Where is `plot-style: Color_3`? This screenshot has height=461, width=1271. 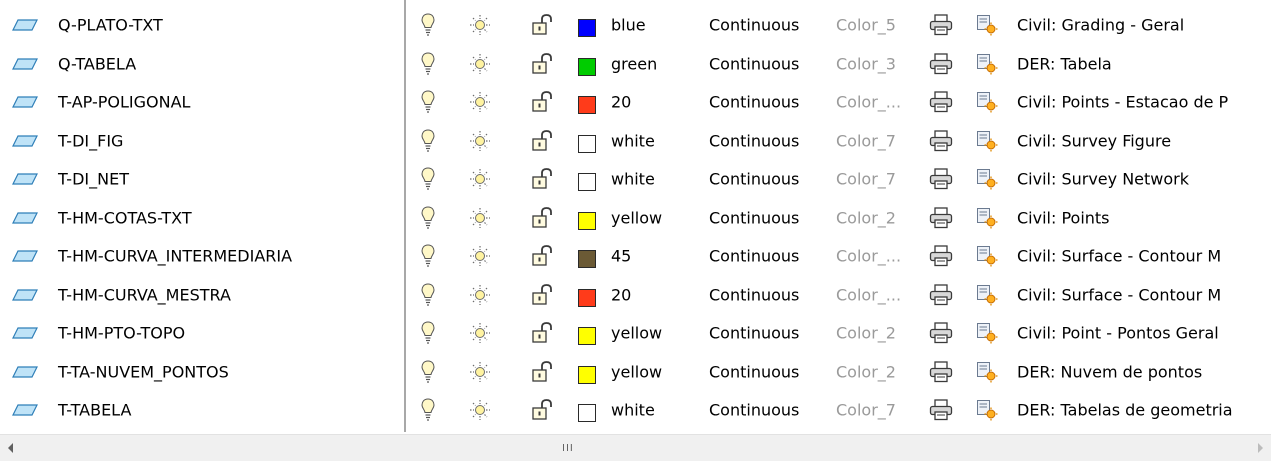
plot-style: Color_3 is located at coordinates (866, 63).